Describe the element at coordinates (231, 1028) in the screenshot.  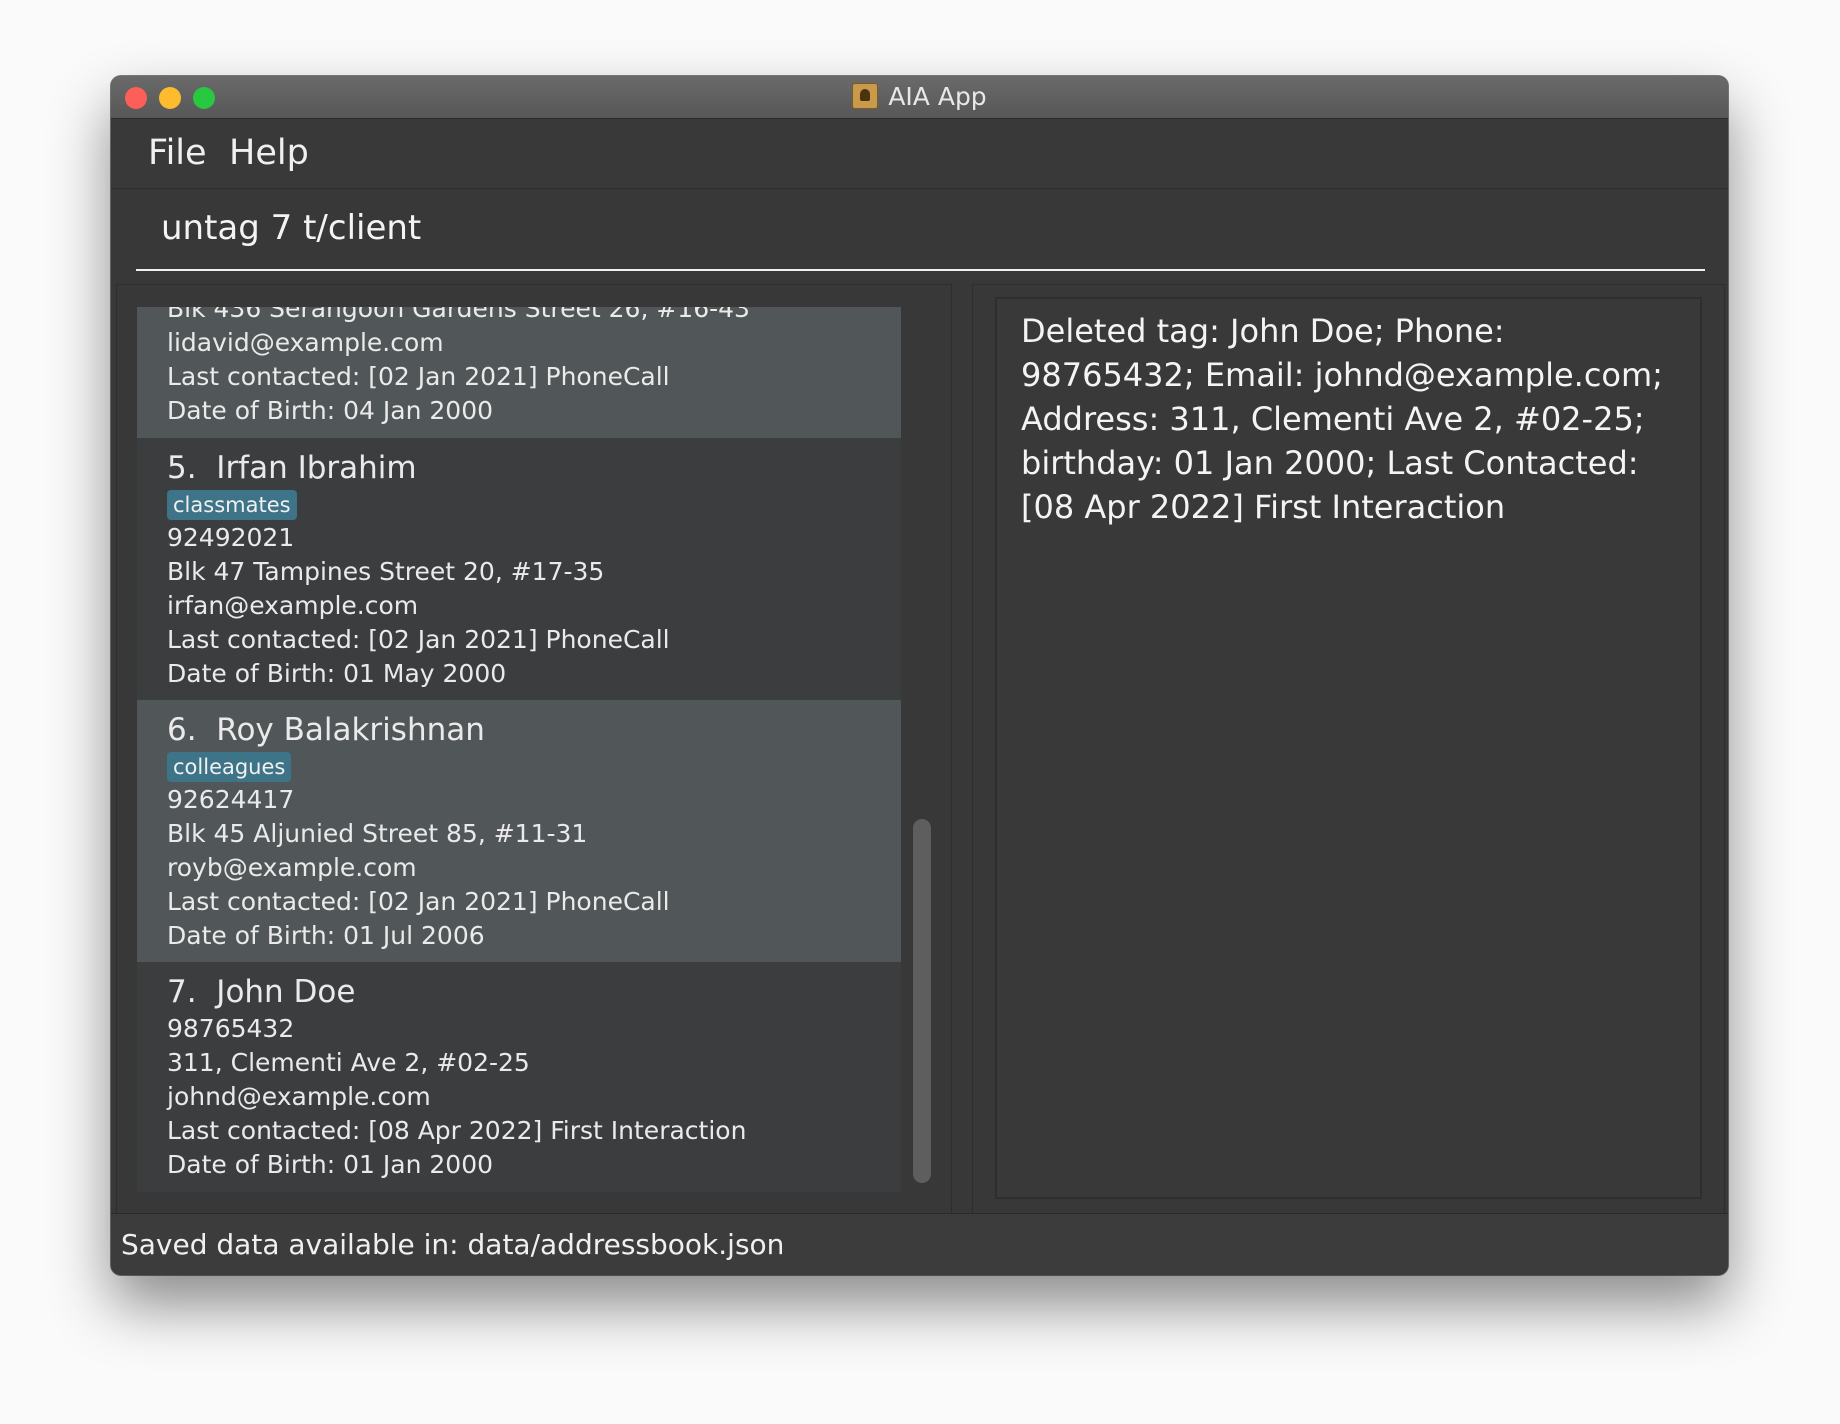
I see `person-phone: 98765432` at that location.